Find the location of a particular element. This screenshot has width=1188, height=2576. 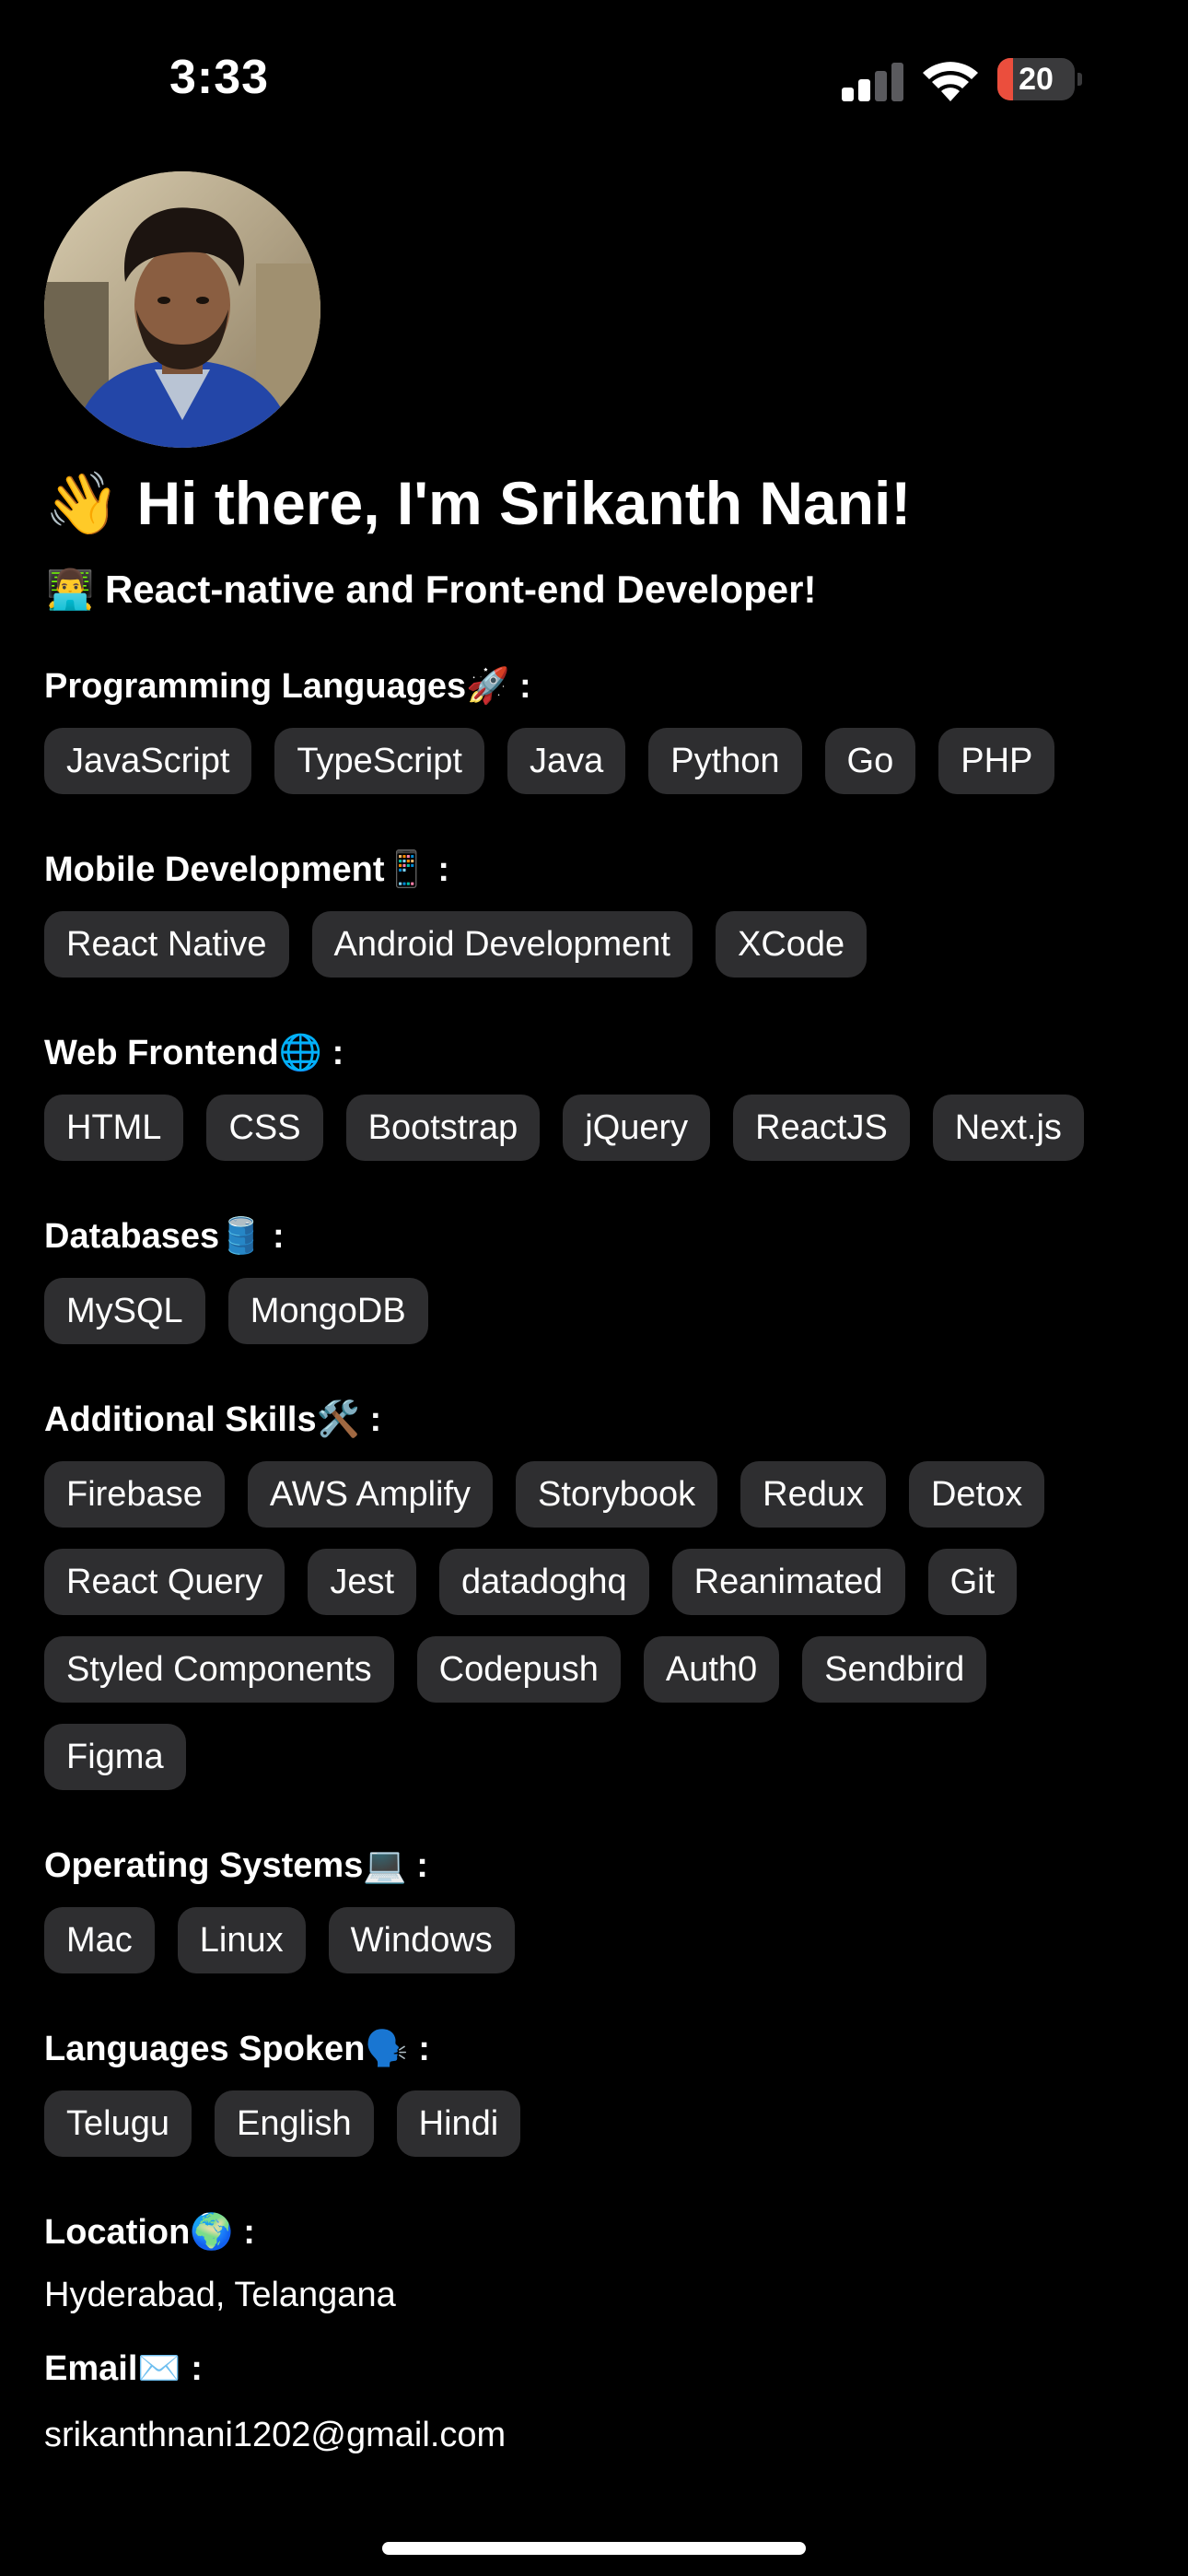

skill-chip: Styled Components is located at coordinates (219, 1669).